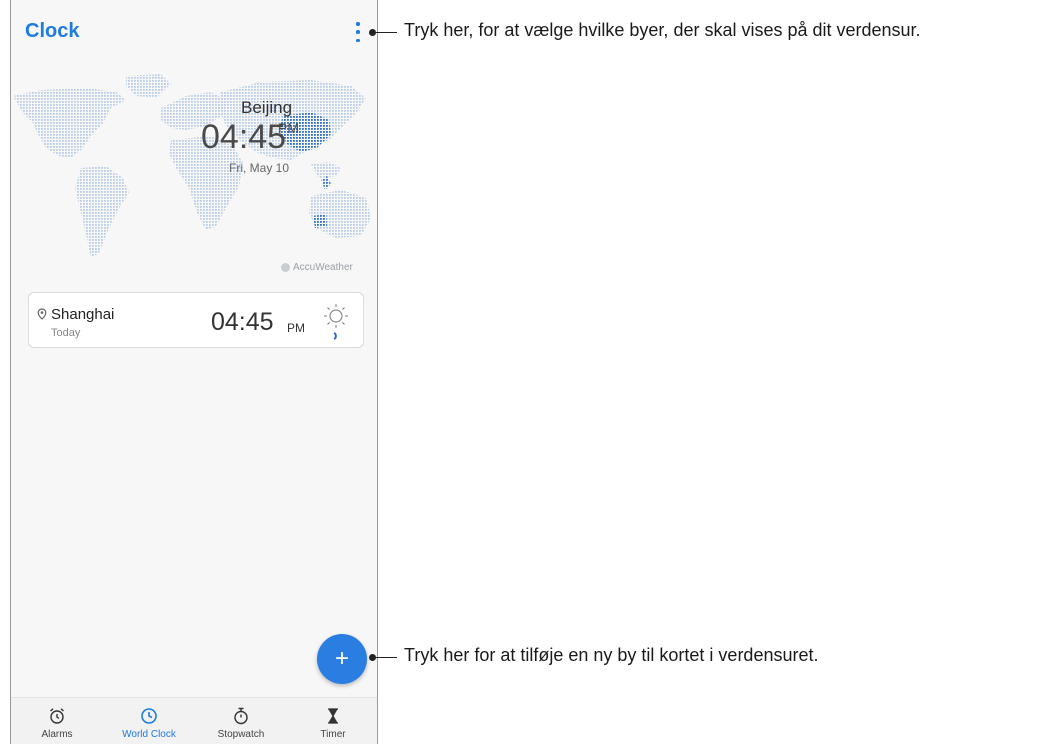 The image size is (1048, 744). I want to click on world-clock-icon, so click(149, 716).